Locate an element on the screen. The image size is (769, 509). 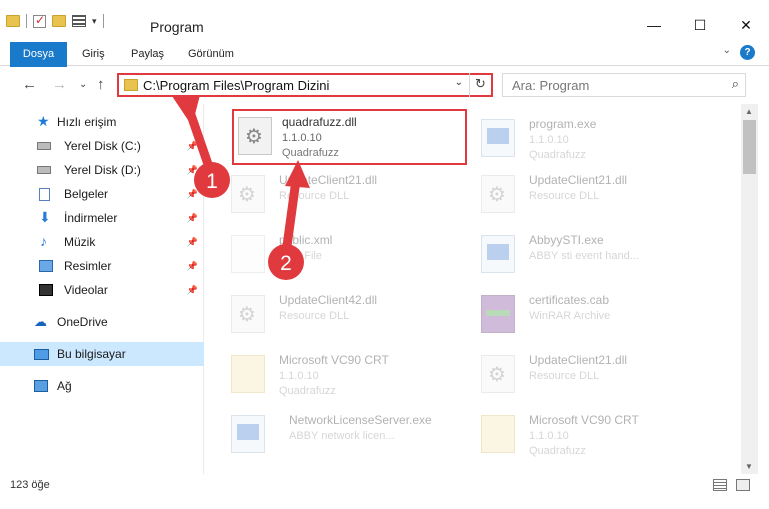
item-count: 123 öğe is located at coordinates (30, 485).